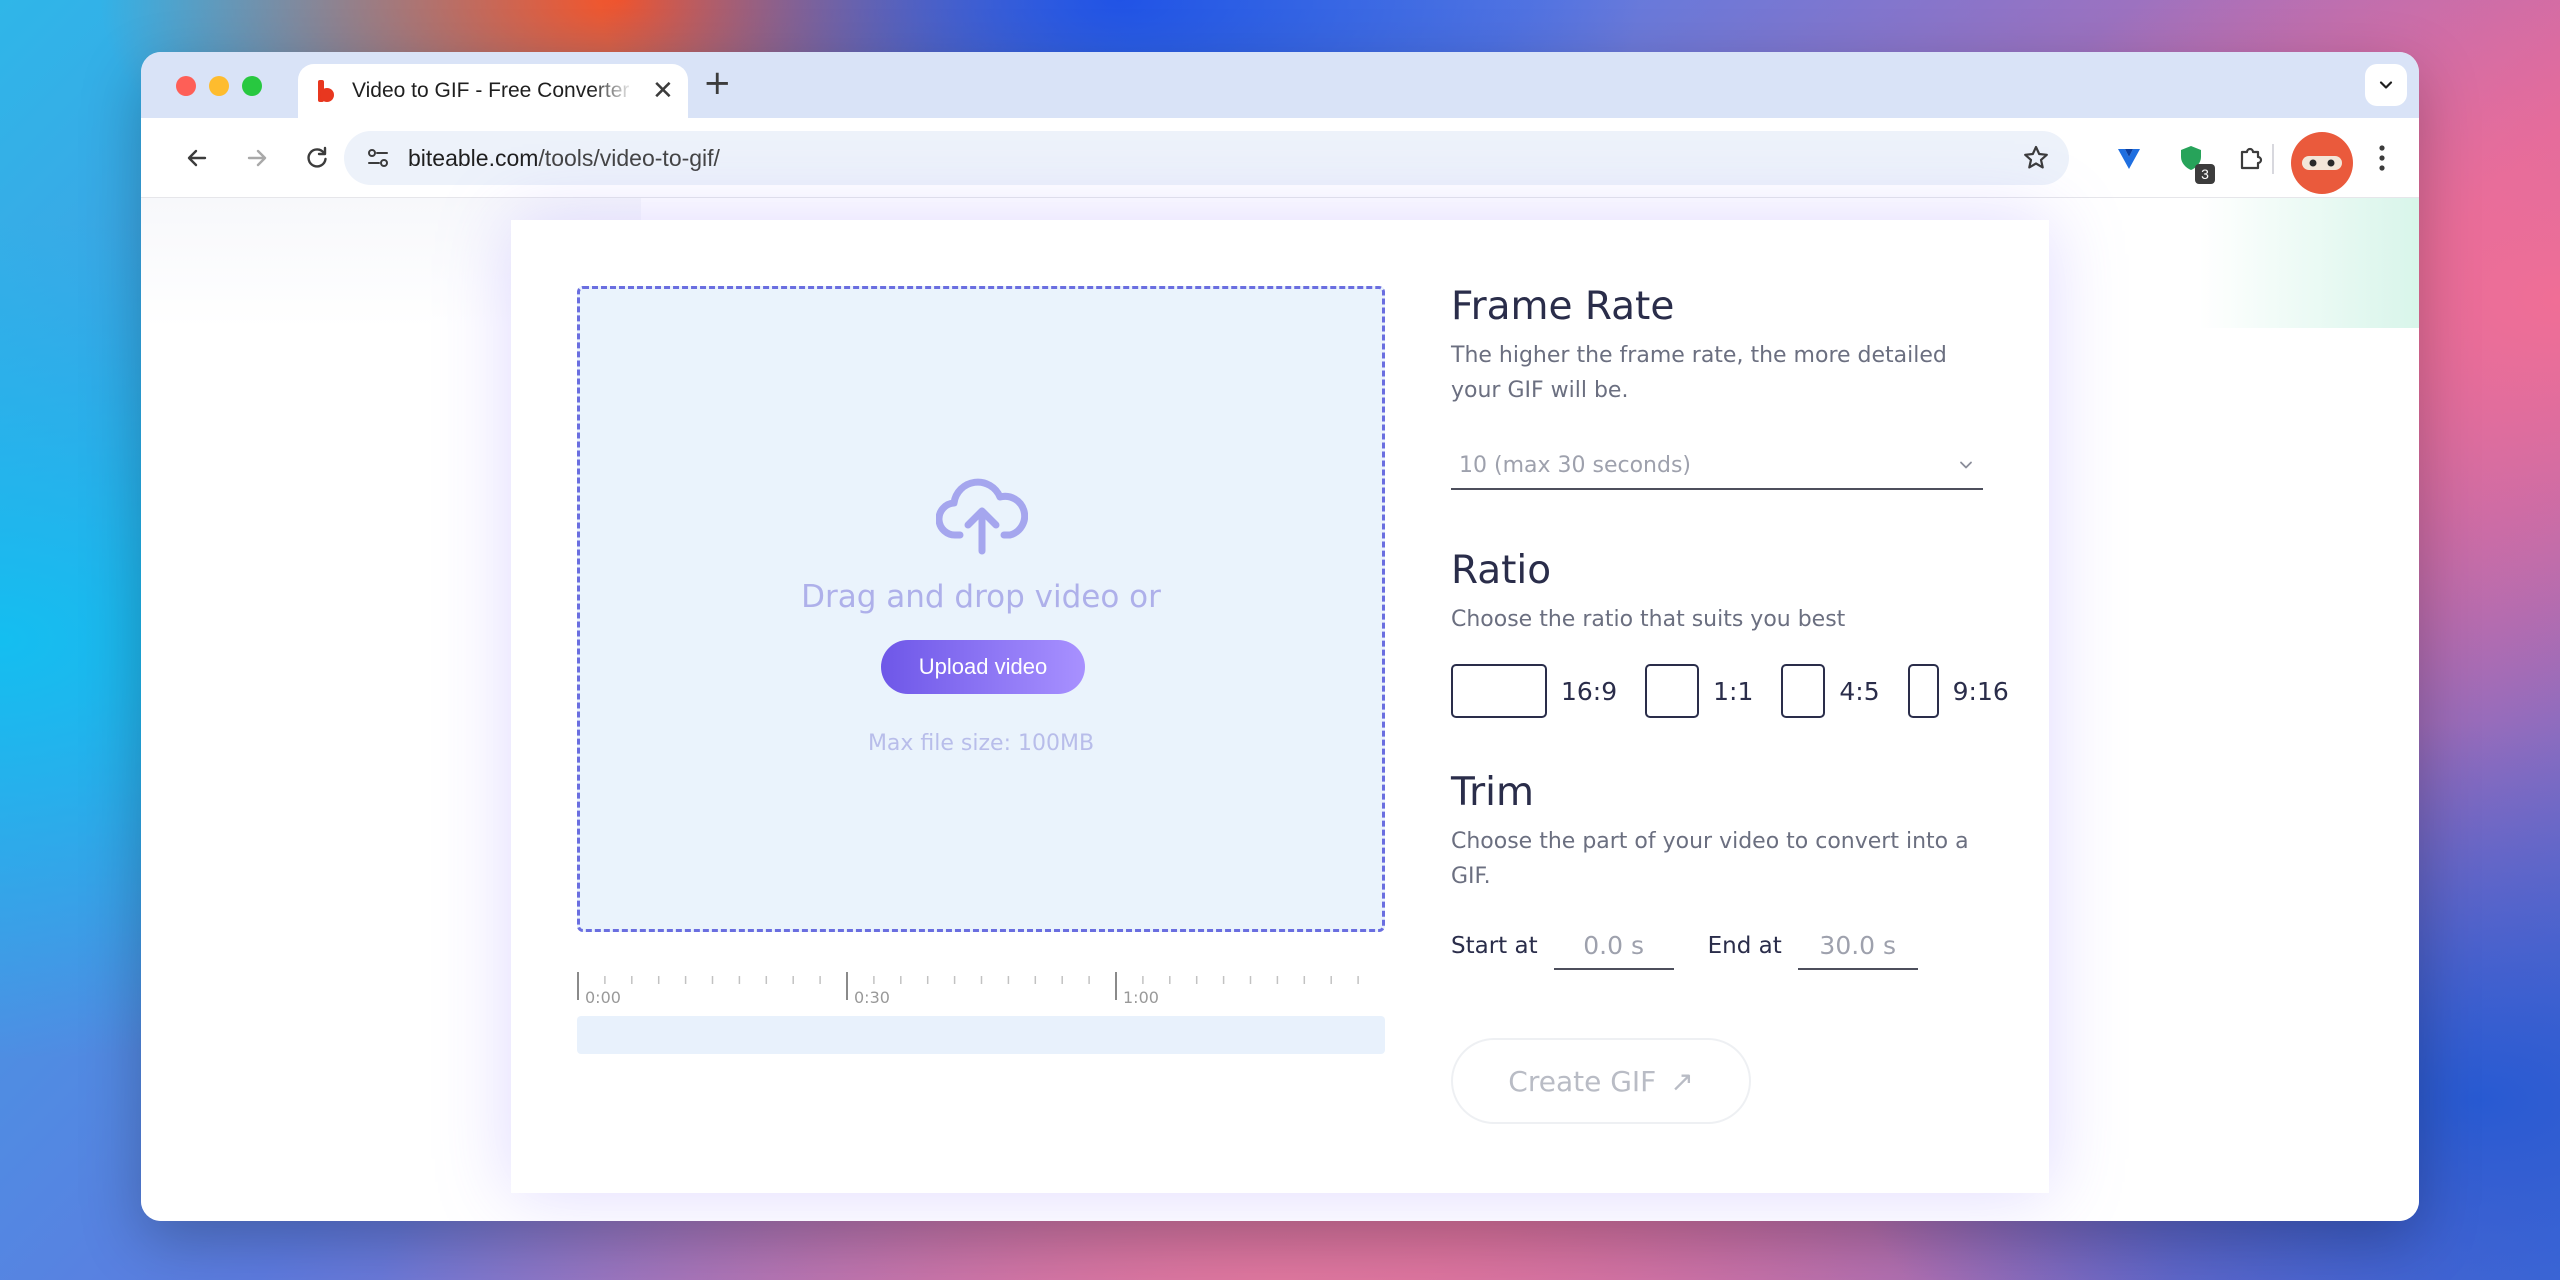  Describe the element at coordinates (1563, 306) in the screenshot. I see `frame-rate-heading: Frame Rate` at that location.